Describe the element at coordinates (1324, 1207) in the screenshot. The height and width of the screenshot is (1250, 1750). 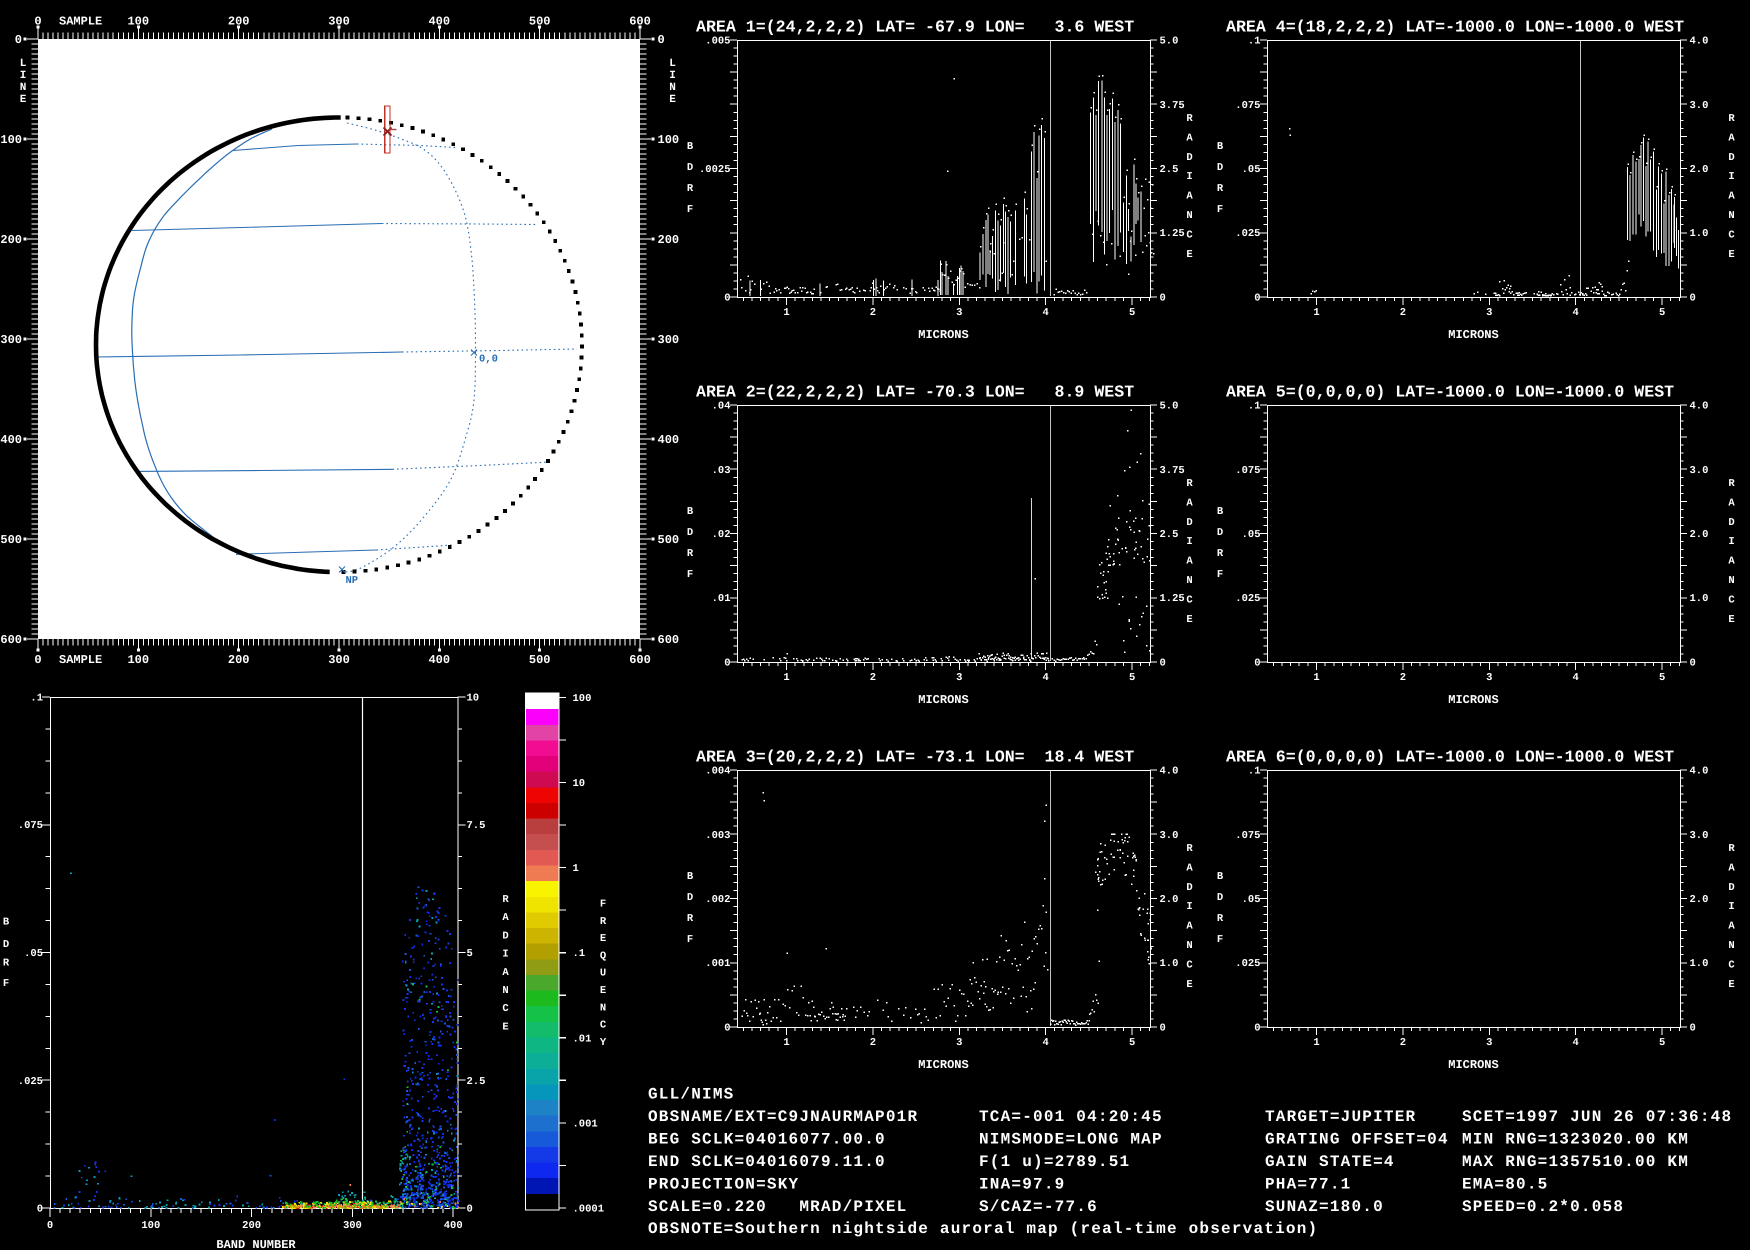
I see `svg-text: SUNAZ=180.0` at that location.